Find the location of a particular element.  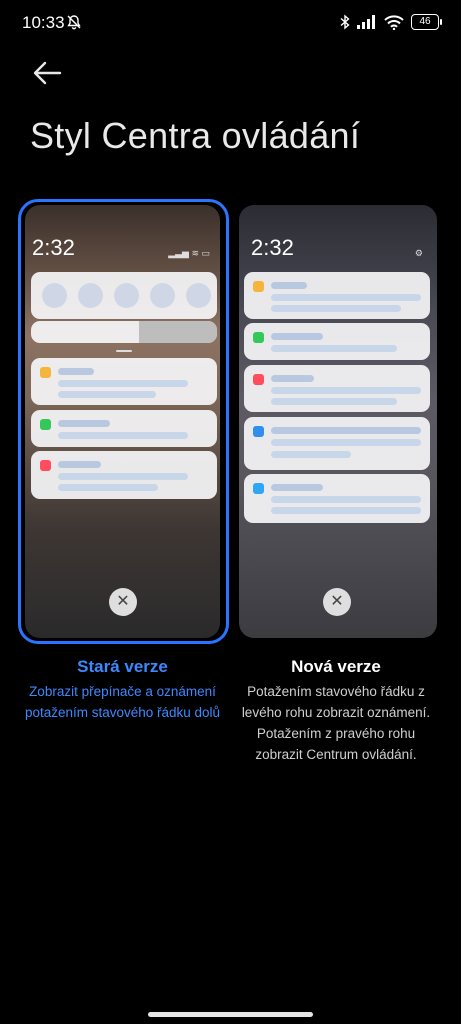

calendar-app-icon is located at coordinates (258, 431).